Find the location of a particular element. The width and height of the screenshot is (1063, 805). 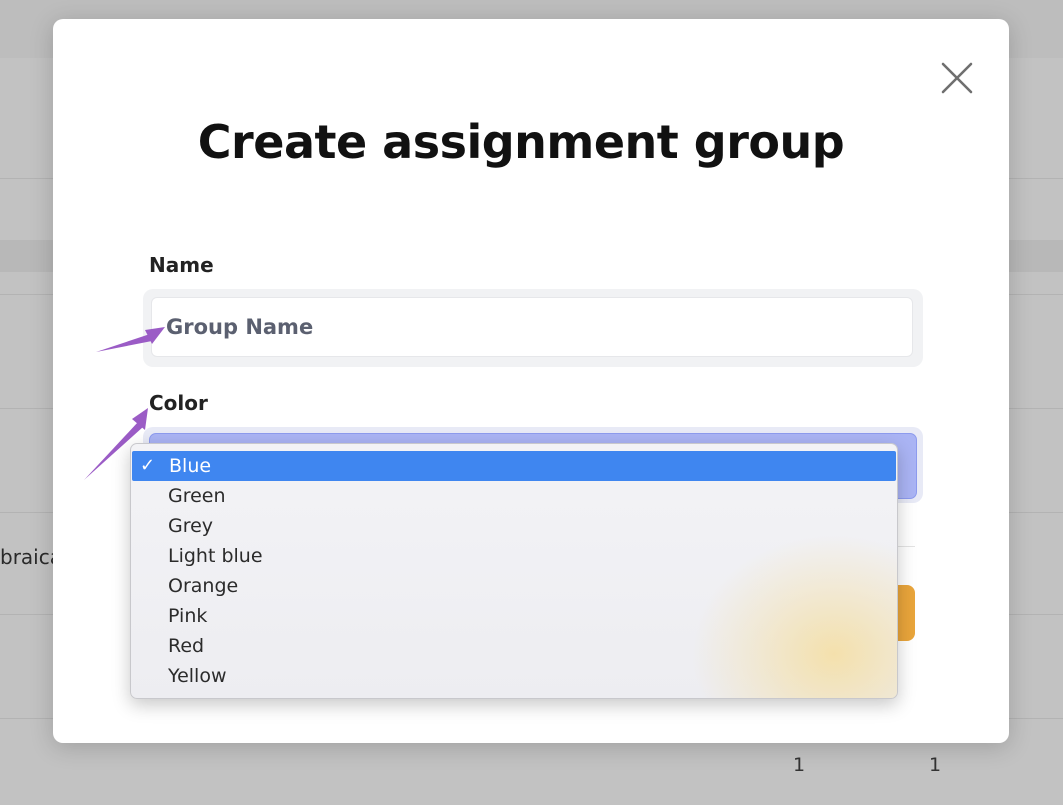

color-label: Color is located at coordinates (178, 403).